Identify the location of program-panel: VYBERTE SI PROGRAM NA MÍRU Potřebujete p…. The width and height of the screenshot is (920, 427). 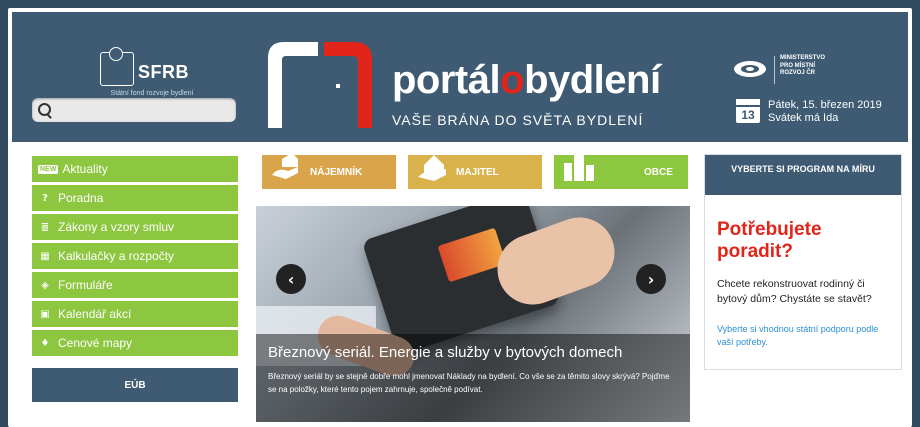
(803, 262).